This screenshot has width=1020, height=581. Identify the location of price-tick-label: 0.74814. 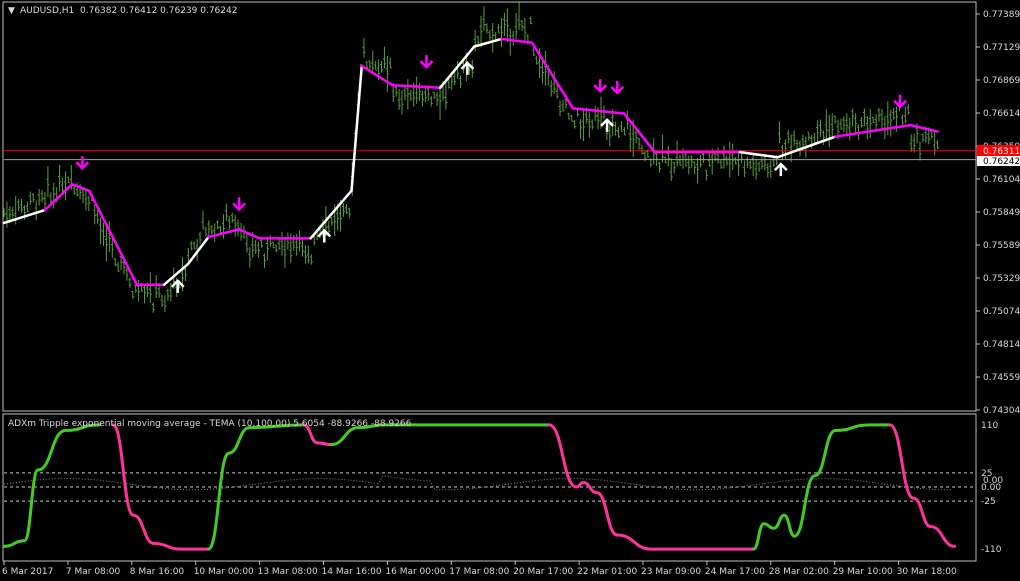
(1001, 345).